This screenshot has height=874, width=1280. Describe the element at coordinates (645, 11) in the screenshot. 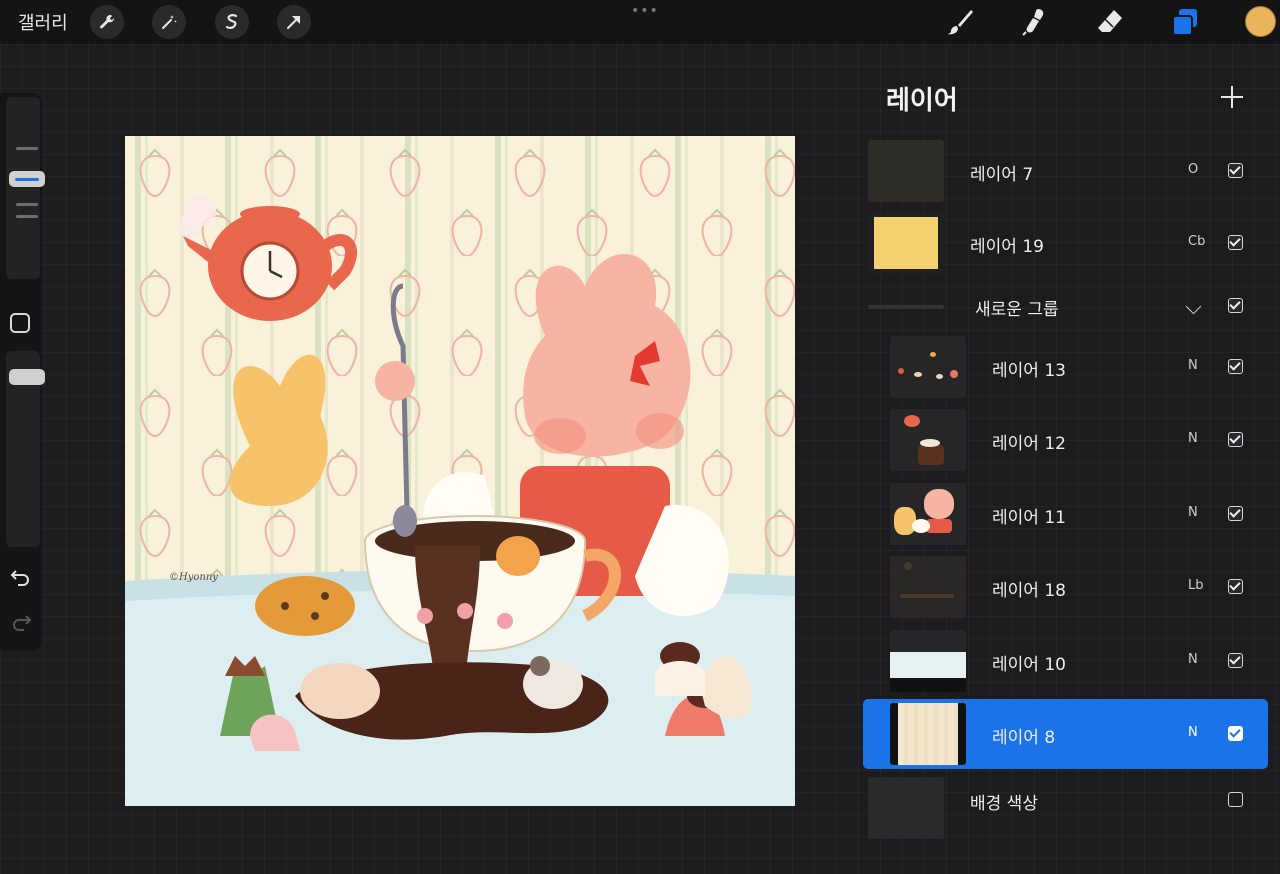

I see `more-dots-icon: •••` at that location.